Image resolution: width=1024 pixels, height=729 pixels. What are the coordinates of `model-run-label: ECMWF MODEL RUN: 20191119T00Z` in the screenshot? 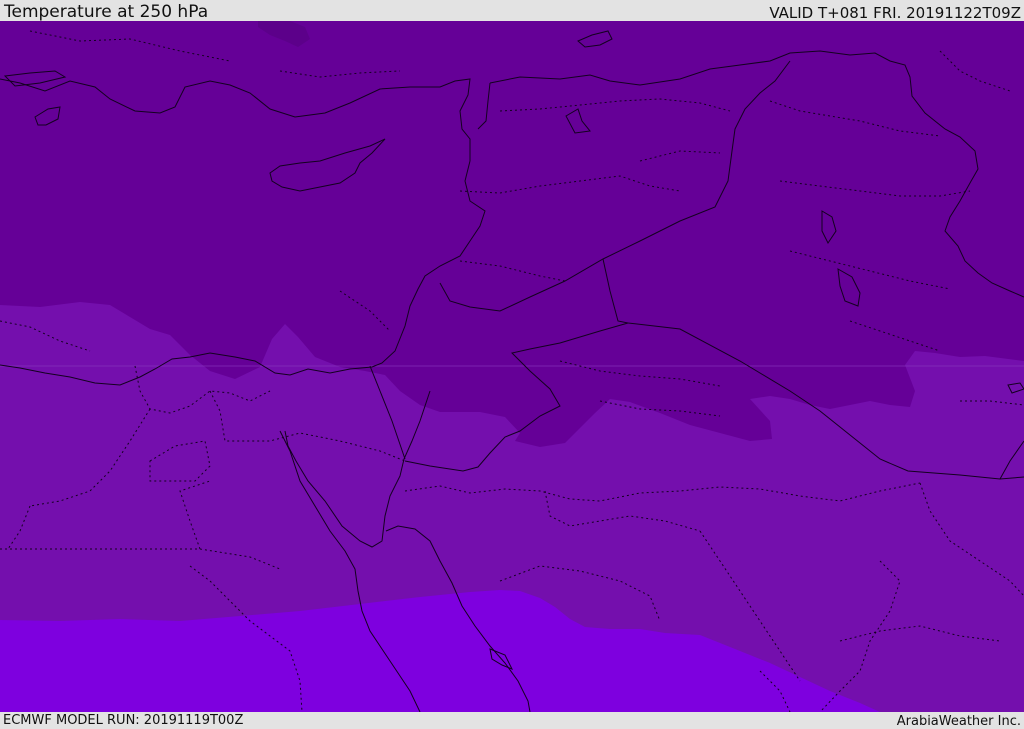 It's located at (123, 720).